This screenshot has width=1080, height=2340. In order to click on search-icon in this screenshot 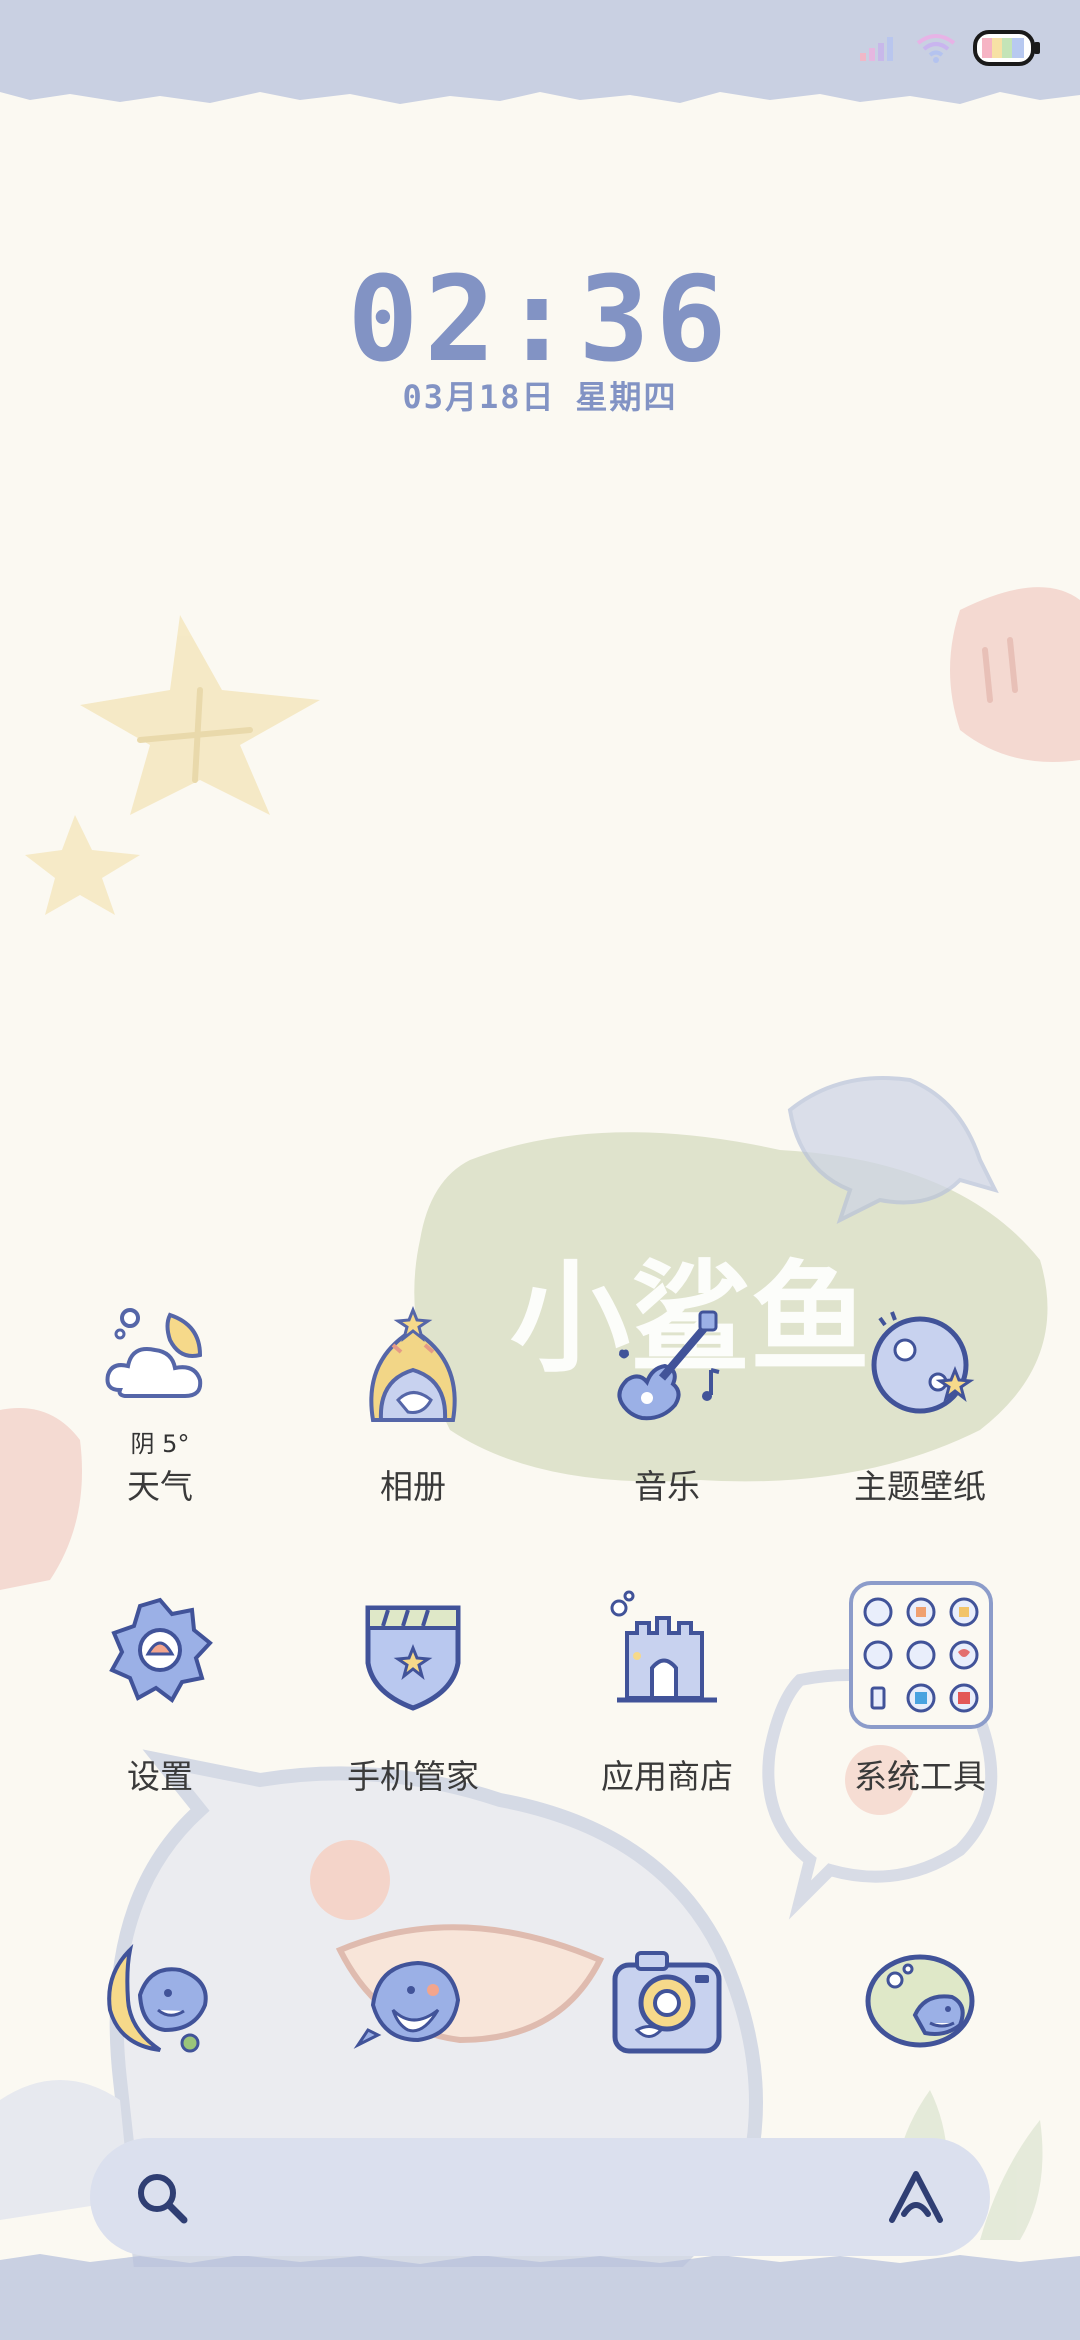, I will do `click(162, 2198)`.